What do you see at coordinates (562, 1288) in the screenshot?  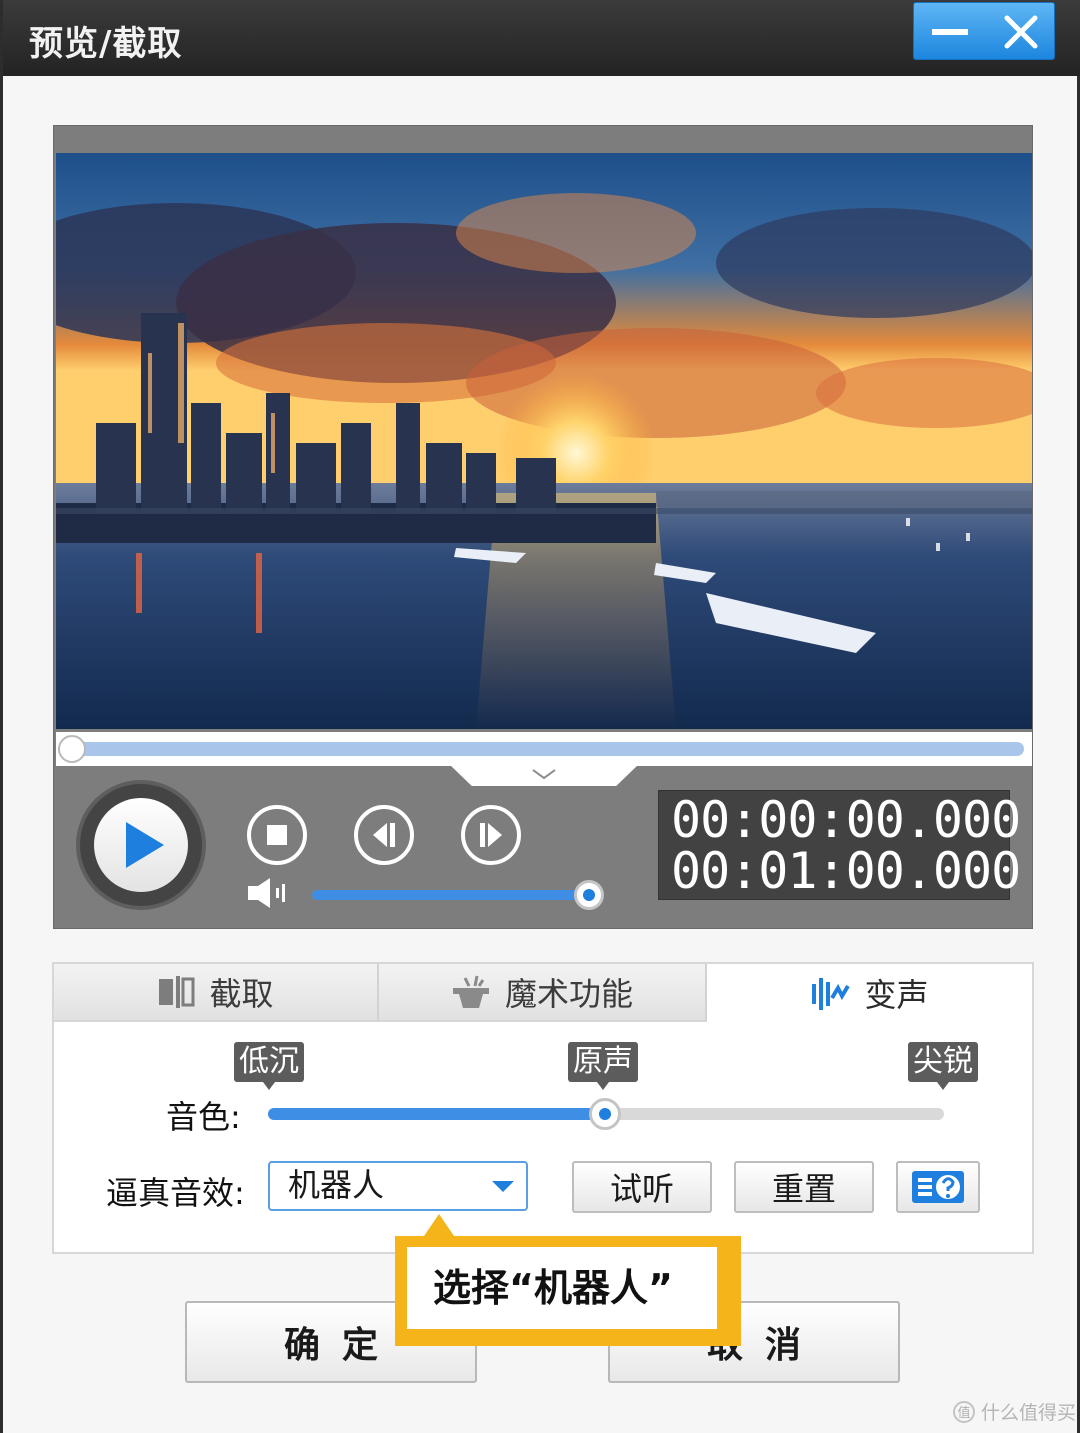 I see `annotation-text: 选择“机器人”` at bounding box center [562, 1288].